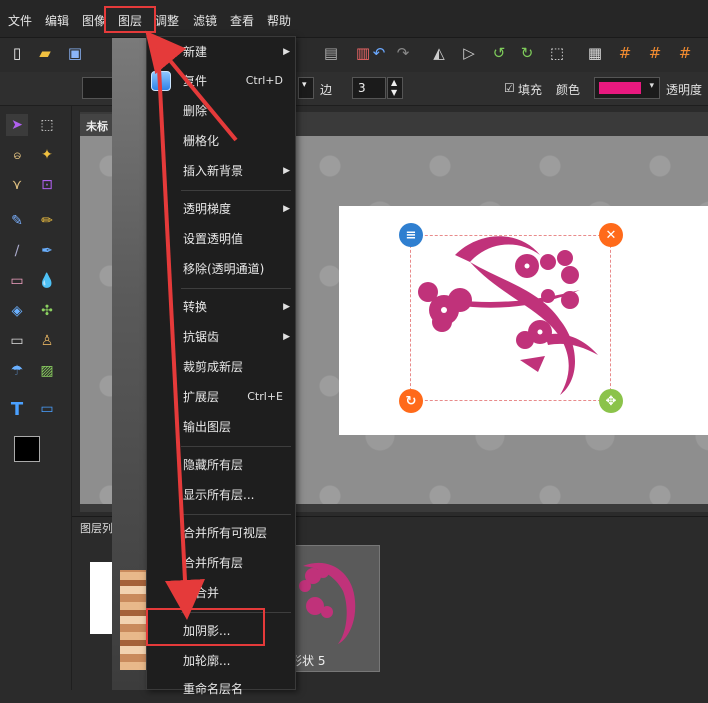 This screenshot has height=703, width=708. I want to click on polygon-lasso-icon: ⋎, so click(17, 185).